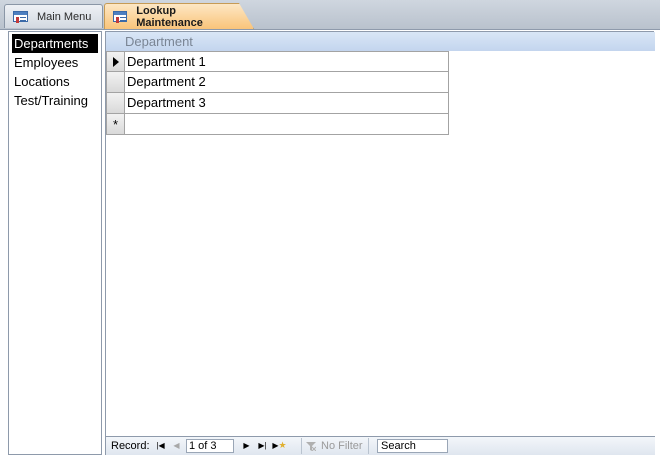  I want to click on document-tab-strip: Main Menu Lookup Maintenance, so click(330, 15).